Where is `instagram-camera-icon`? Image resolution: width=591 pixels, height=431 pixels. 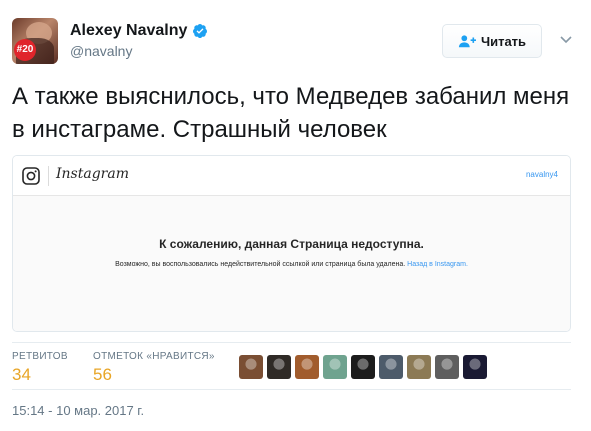
instagram-camera-icon is located at coordinates (31, 176).